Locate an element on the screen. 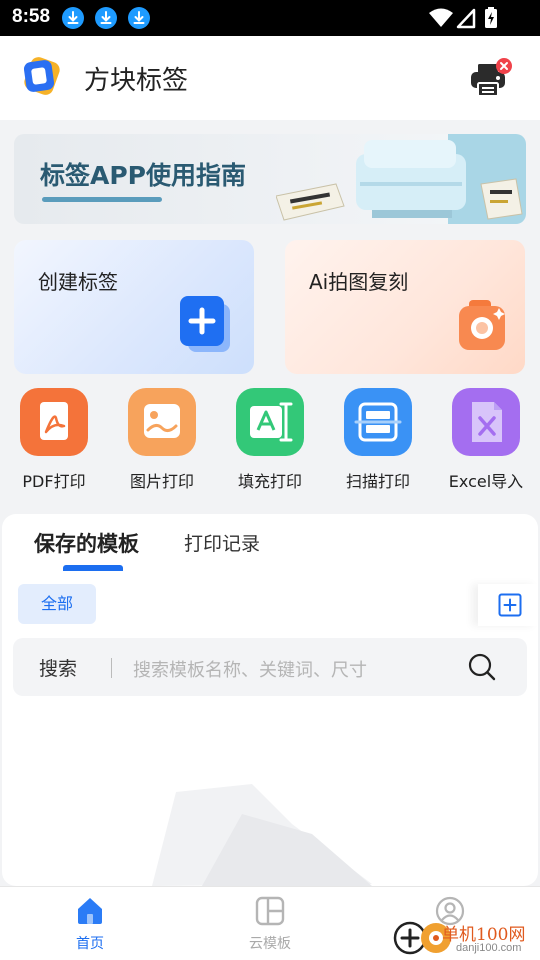  create-label-card: 创建标签 is located at coordinates (134, 307).